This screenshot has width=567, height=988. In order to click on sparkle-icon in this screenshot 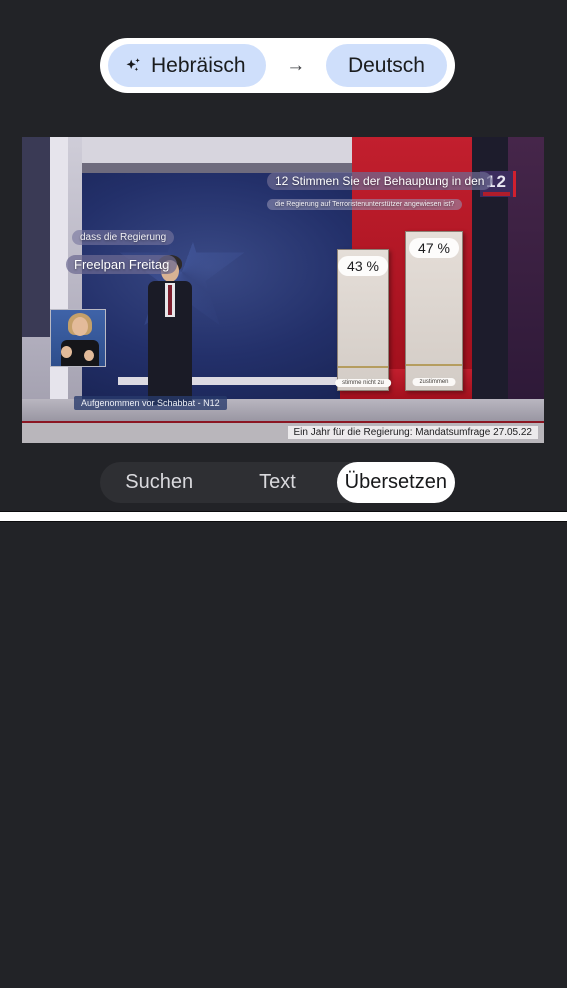, I will do `click(134, 66)`.